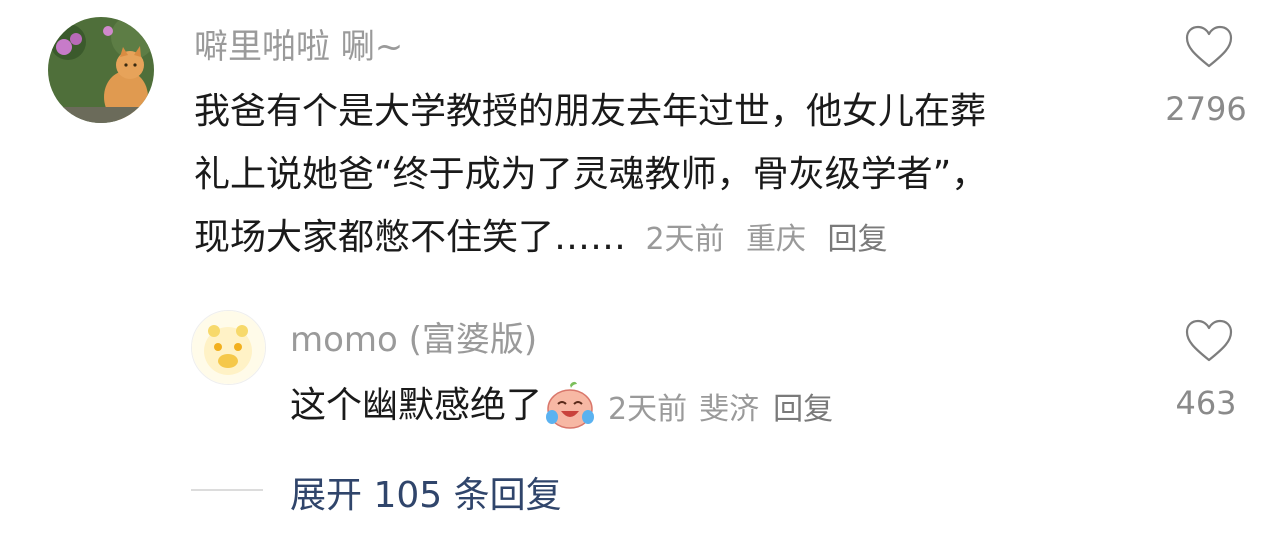 The height and width of the screenshot is (533, 1284). What do you see at coordinates (1206, 371) in the screenshot?
I see `reply-like-button: 463` at bounding box center [1206, 371].